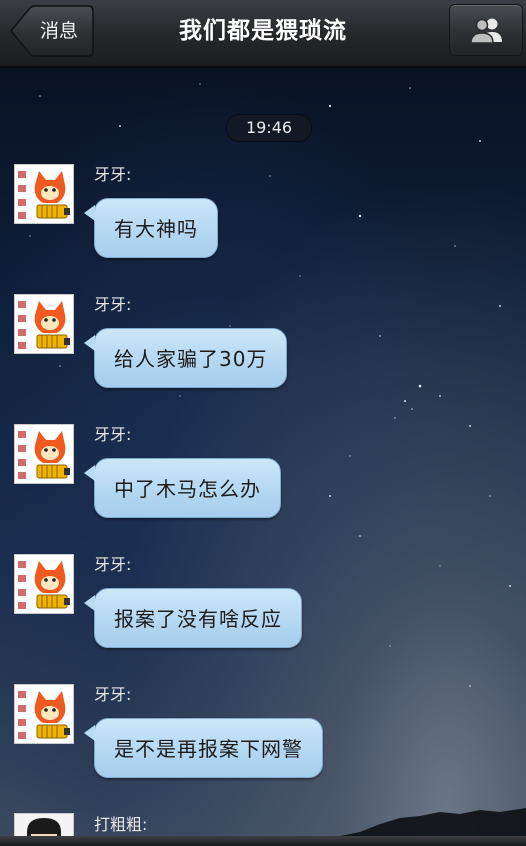 The image size is (526, 846). I want to click on chat-title: 我们都是猥琐流, so click(263, 31).